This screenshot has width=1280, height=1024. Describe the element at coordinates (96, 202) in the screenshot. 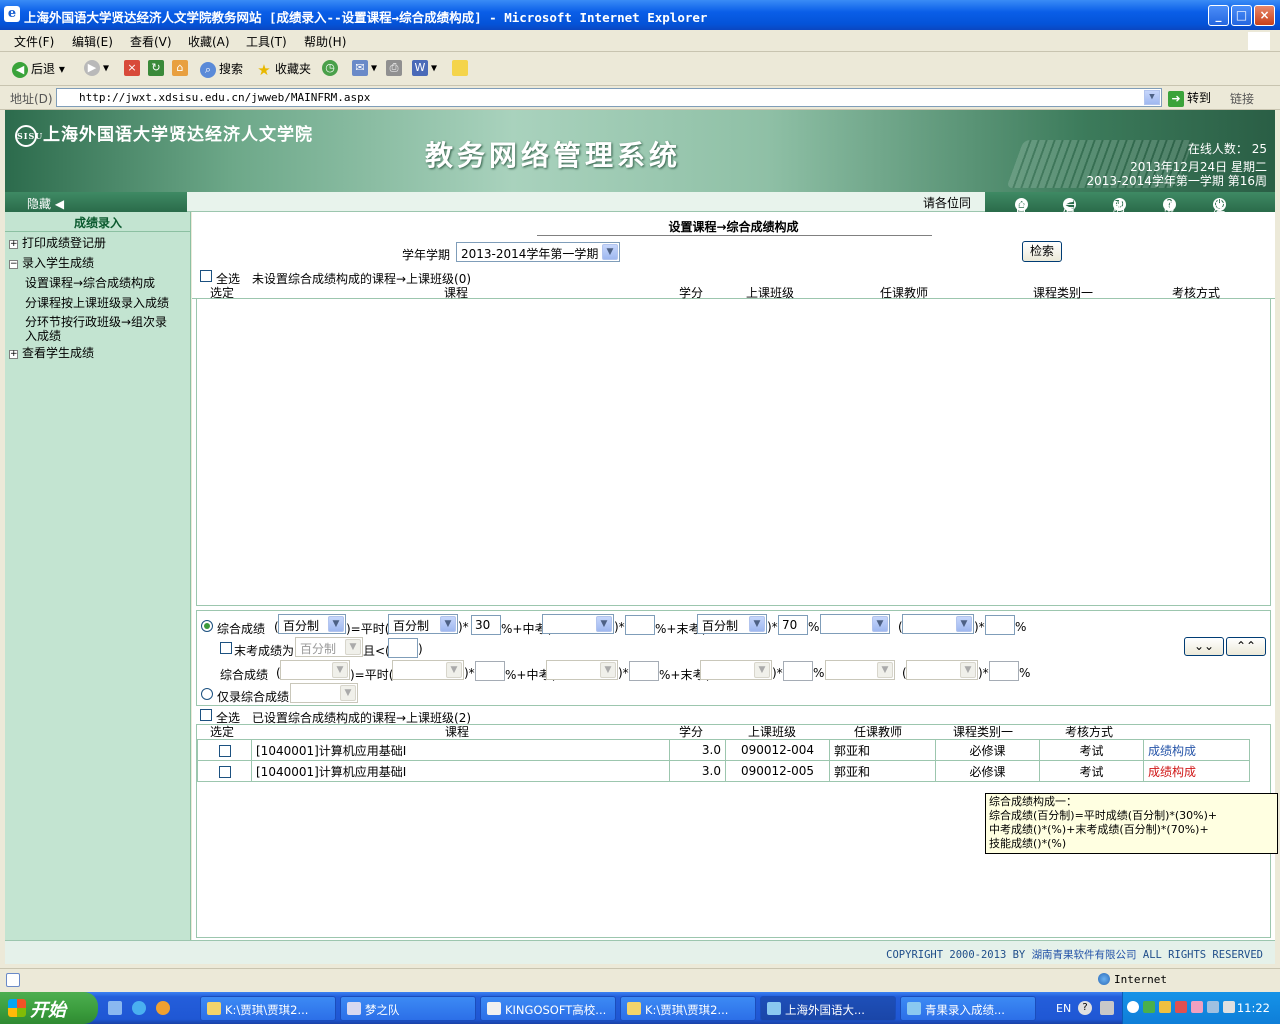

I see `hide-sidebar-button: 隐藏 ◀` at that location.